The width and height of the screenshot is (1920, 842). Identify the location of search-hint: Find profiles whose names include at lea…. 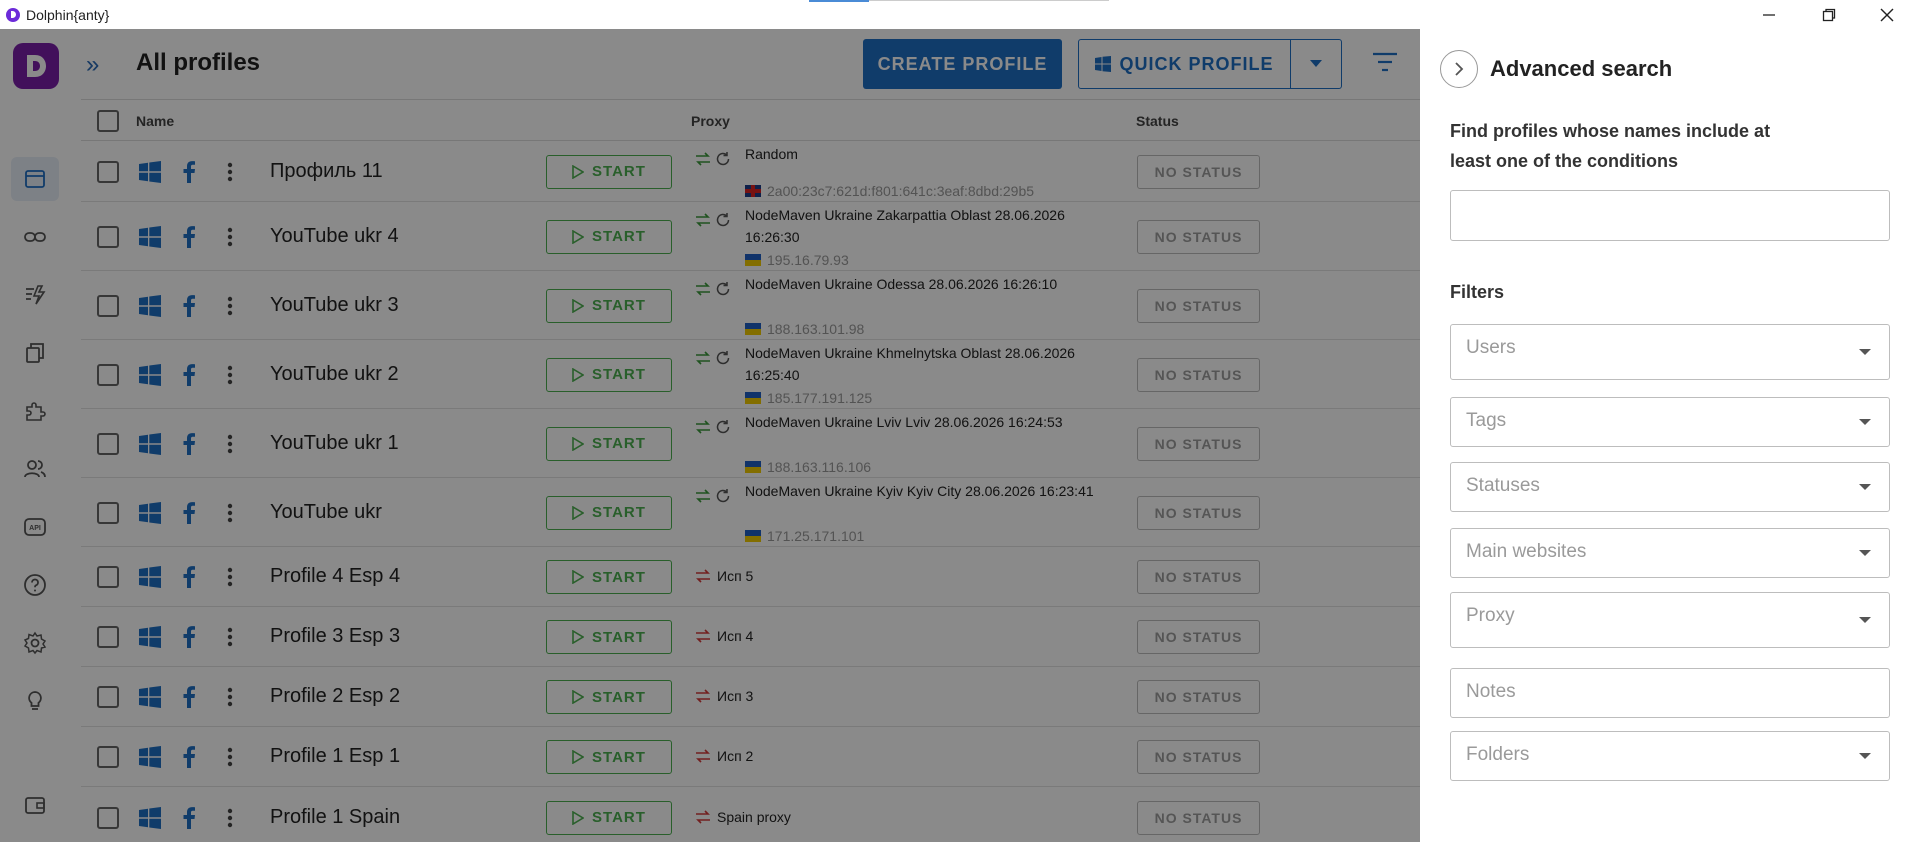
(1610, 146).